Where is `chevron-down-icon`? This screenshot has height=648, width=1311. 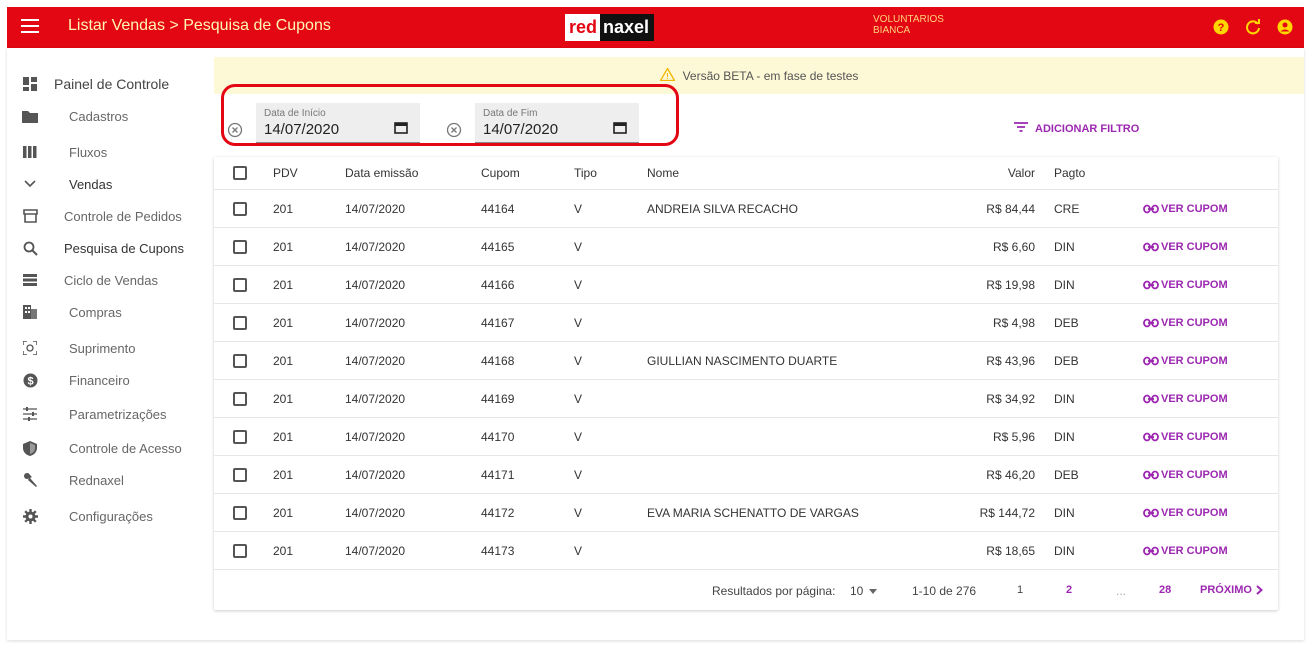
chevron-down-icon is located at coordinates (30, 184).